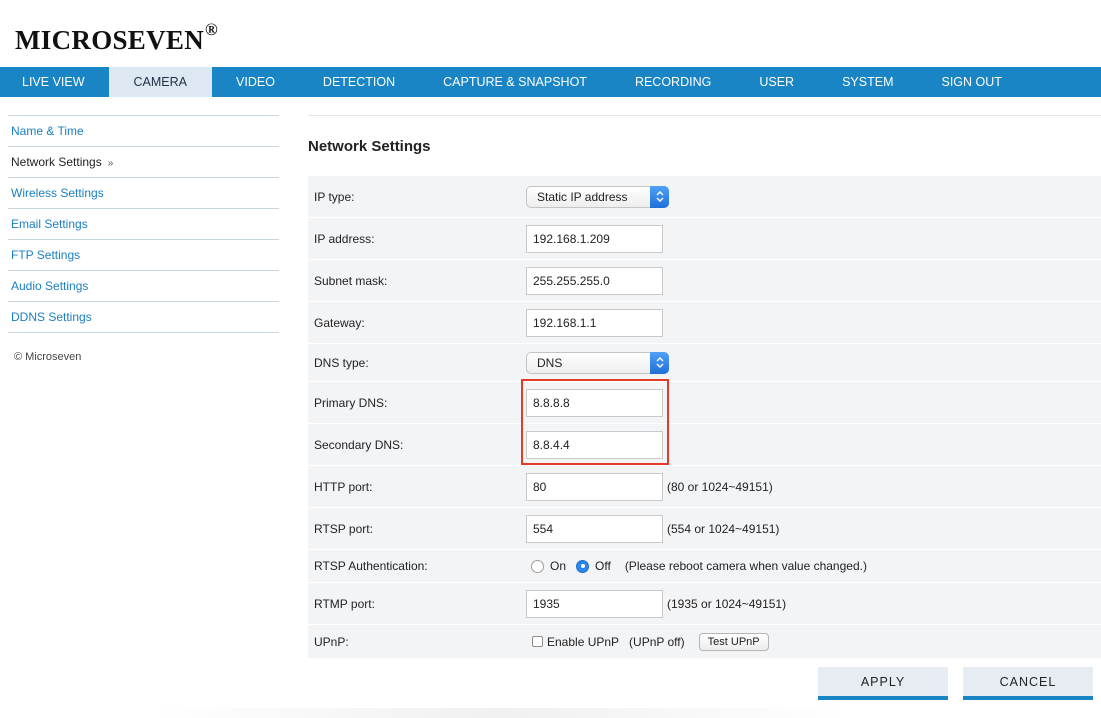 The image size is (1101, 718). I want to click on gateway-label: Gateway:, so click(339, 322).